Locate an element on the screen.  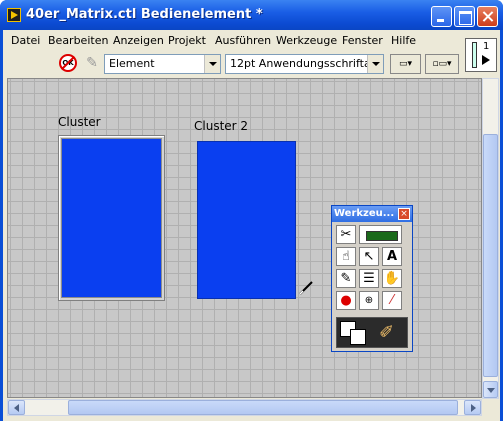
font-value: 12pt Anwendungsschriftart is located at coordinates (305, 63).